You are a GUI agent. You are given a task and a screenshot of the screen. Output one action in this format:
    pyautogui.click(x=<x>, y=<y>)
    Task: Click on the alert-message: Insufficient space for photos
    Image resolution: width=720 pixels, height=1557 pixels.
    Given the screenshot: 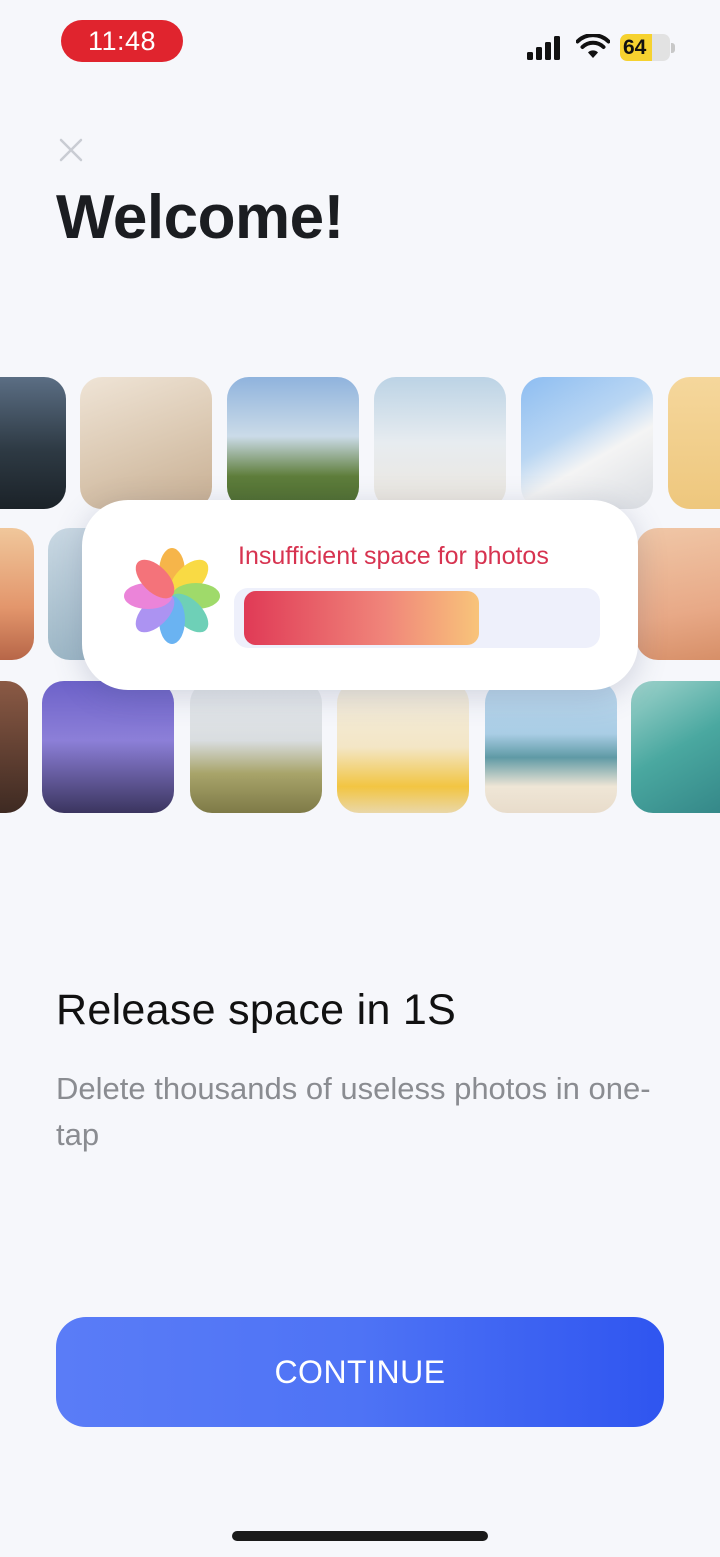 What is the action you would take?
    pyautogui.click(x=393, y=556)
    